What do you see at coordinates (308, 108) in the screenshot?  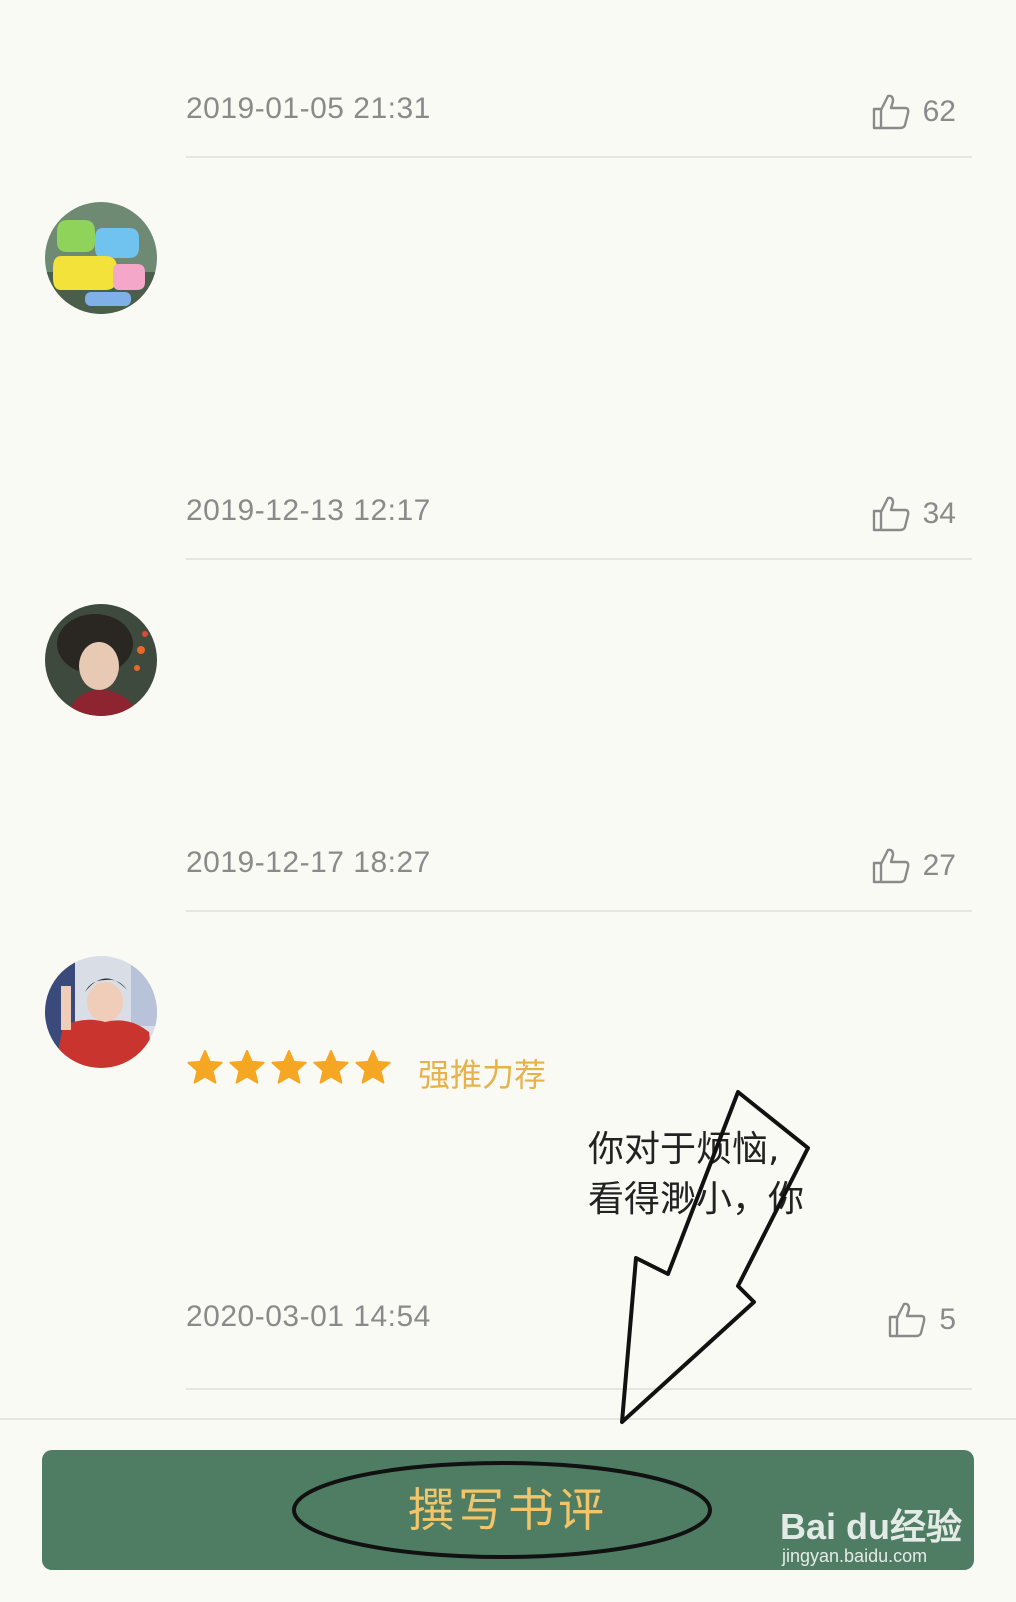 I see `review-date: 2019-01-05 21:31` at bounding box center [308, 108].